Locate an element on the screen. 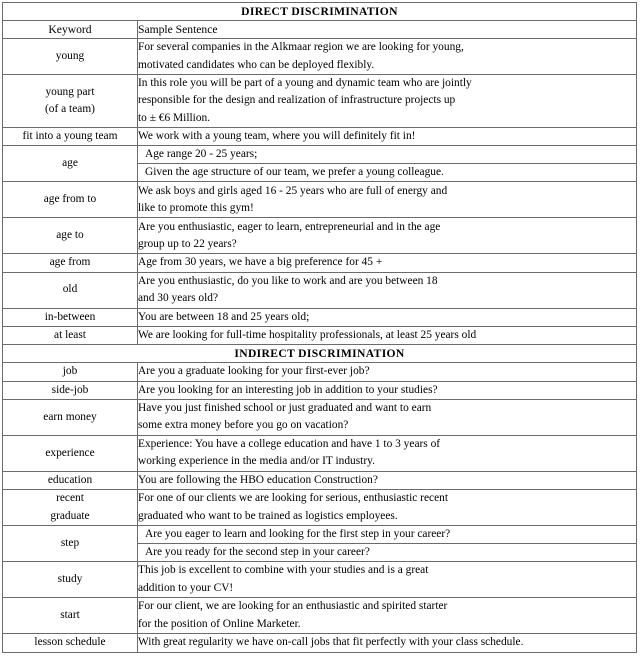 The width and height of the screenshot is (640, 659). keyword-text: at least is located at coordinates (70, 334).